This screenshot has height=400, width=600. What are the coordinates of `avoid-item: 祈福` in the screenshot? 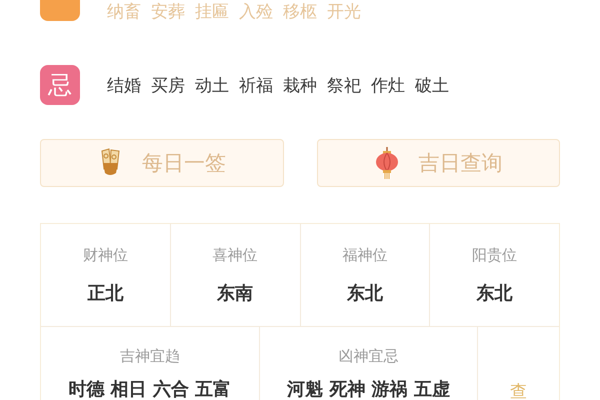 It's located at (256, 85).